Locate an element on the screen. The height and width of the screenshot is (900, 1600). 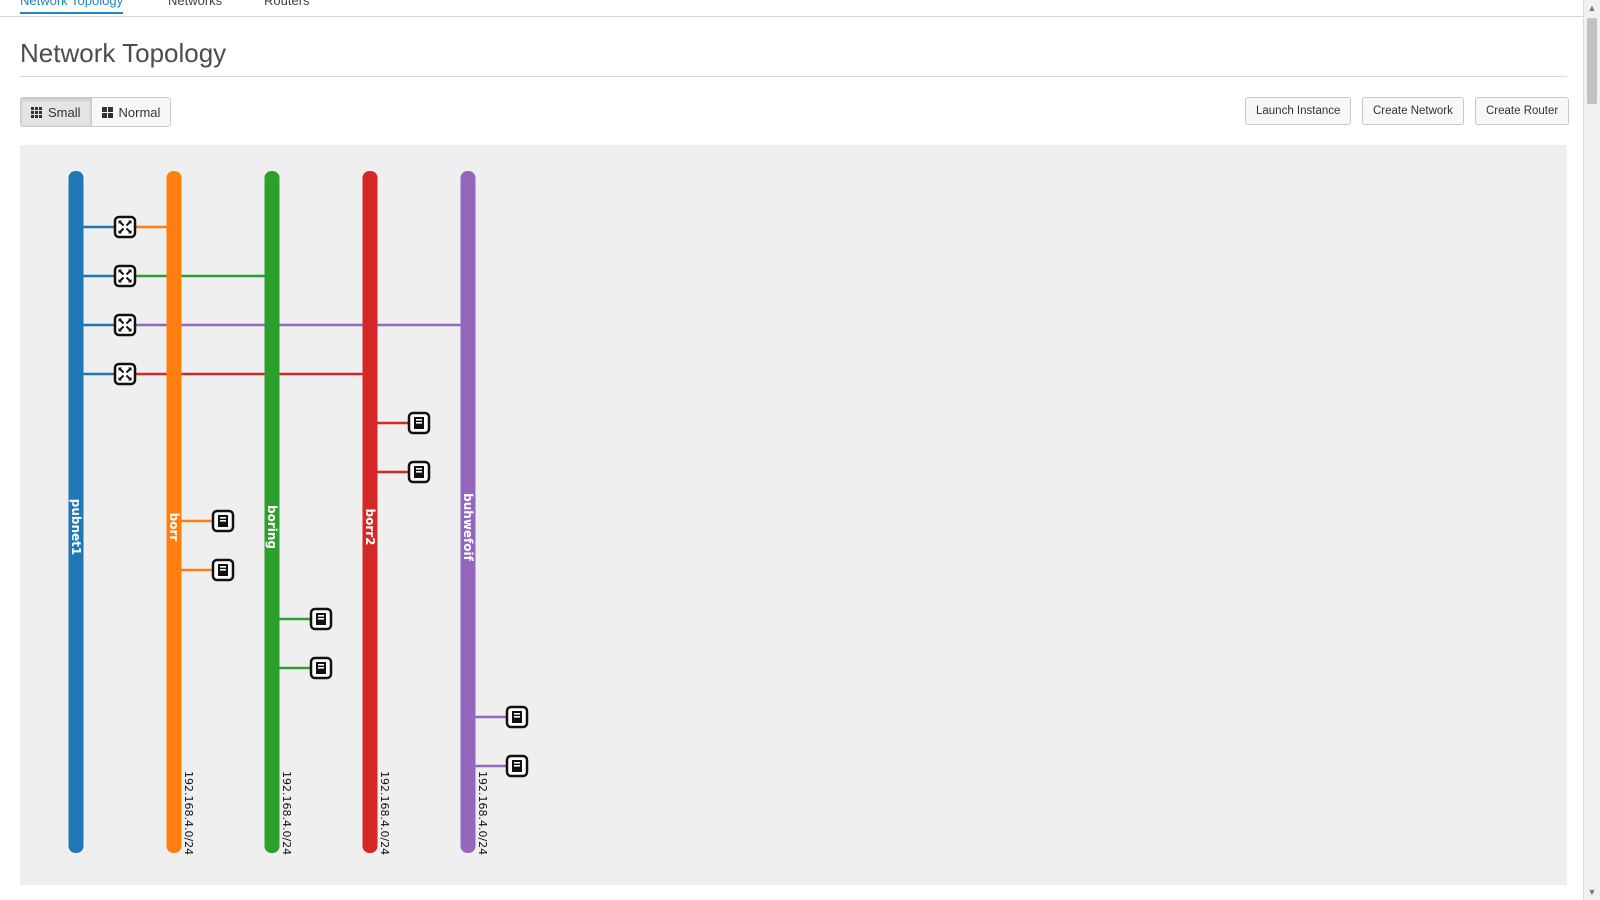
network-pubnet1: pubnet1 is located at coordinates (76, 512).